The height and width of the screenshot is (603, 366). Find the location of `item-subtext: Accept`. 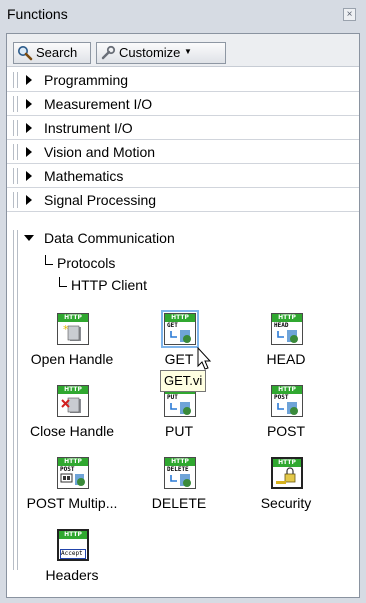

item-subtext: Accept is located at coordinates (73, 554).